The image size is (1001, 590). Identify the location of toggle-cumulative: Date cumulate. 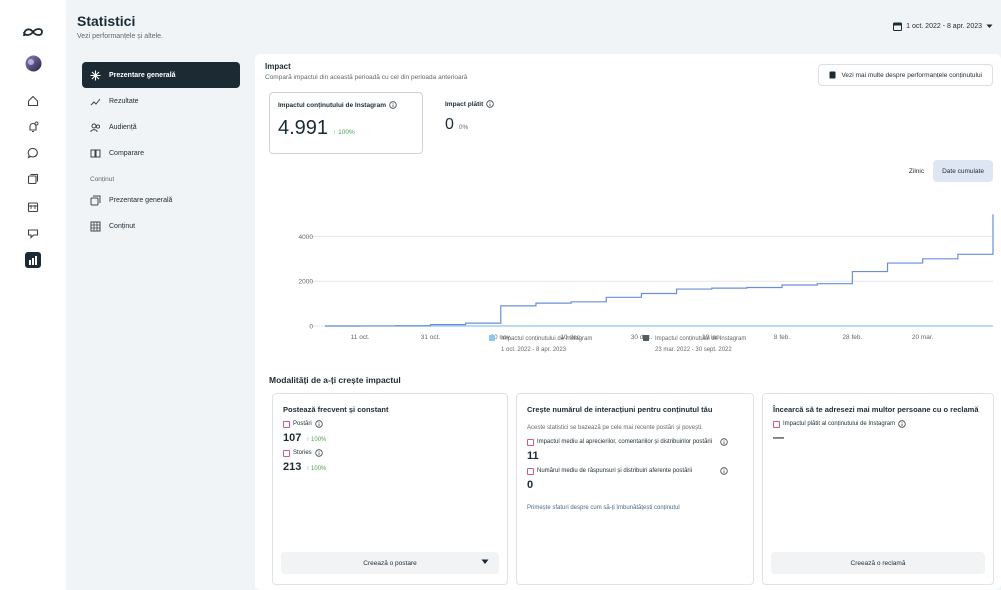
(963, 171).